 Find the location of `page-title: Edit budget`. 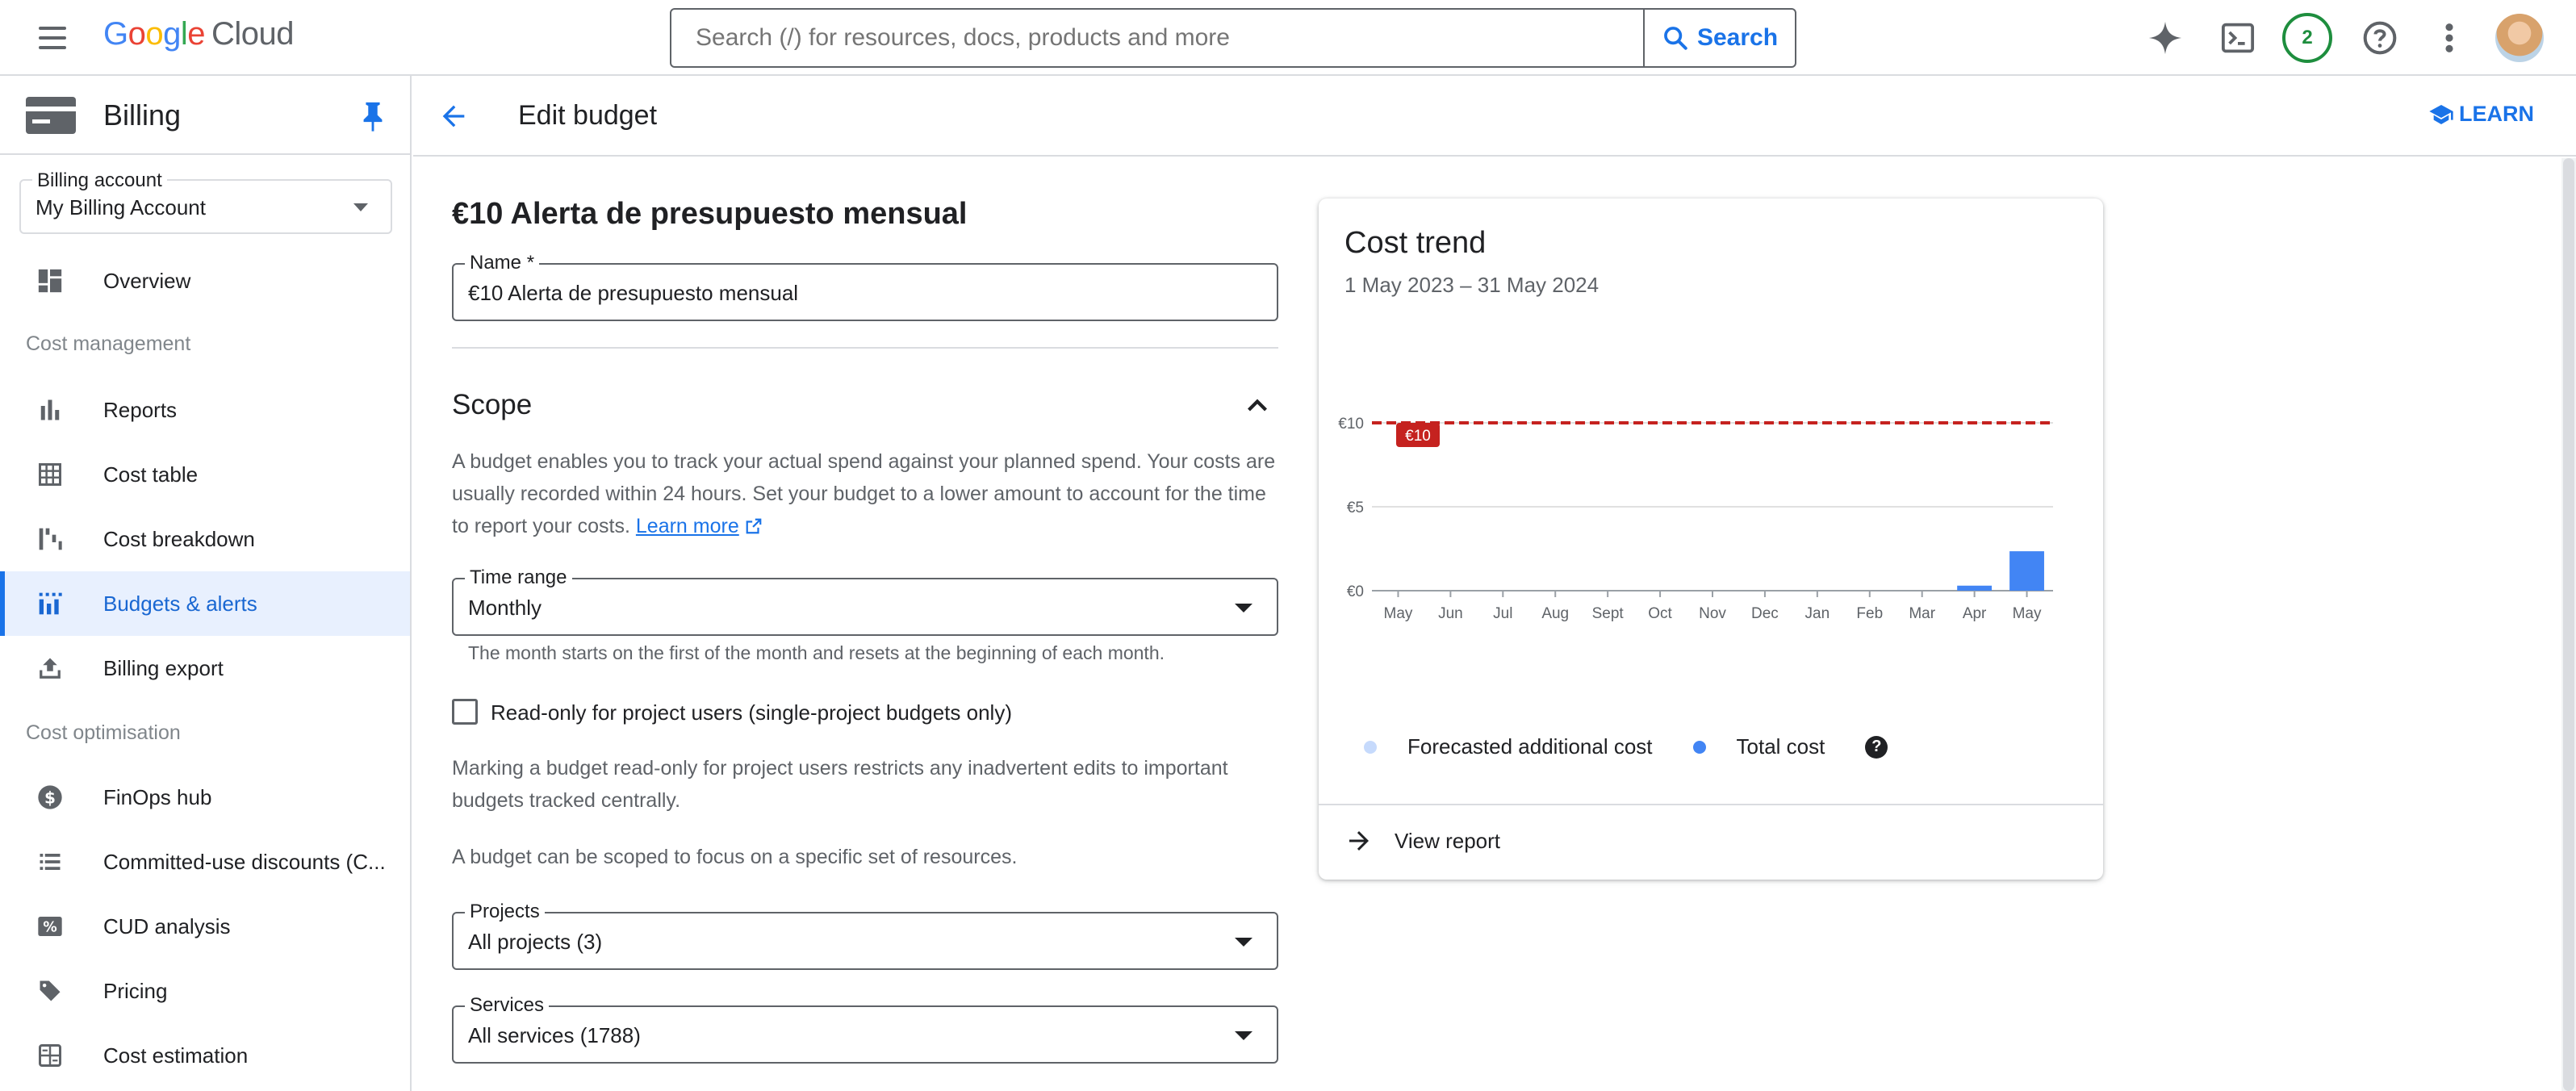

page-title: Edit budget is located at coordinates (588, 115).